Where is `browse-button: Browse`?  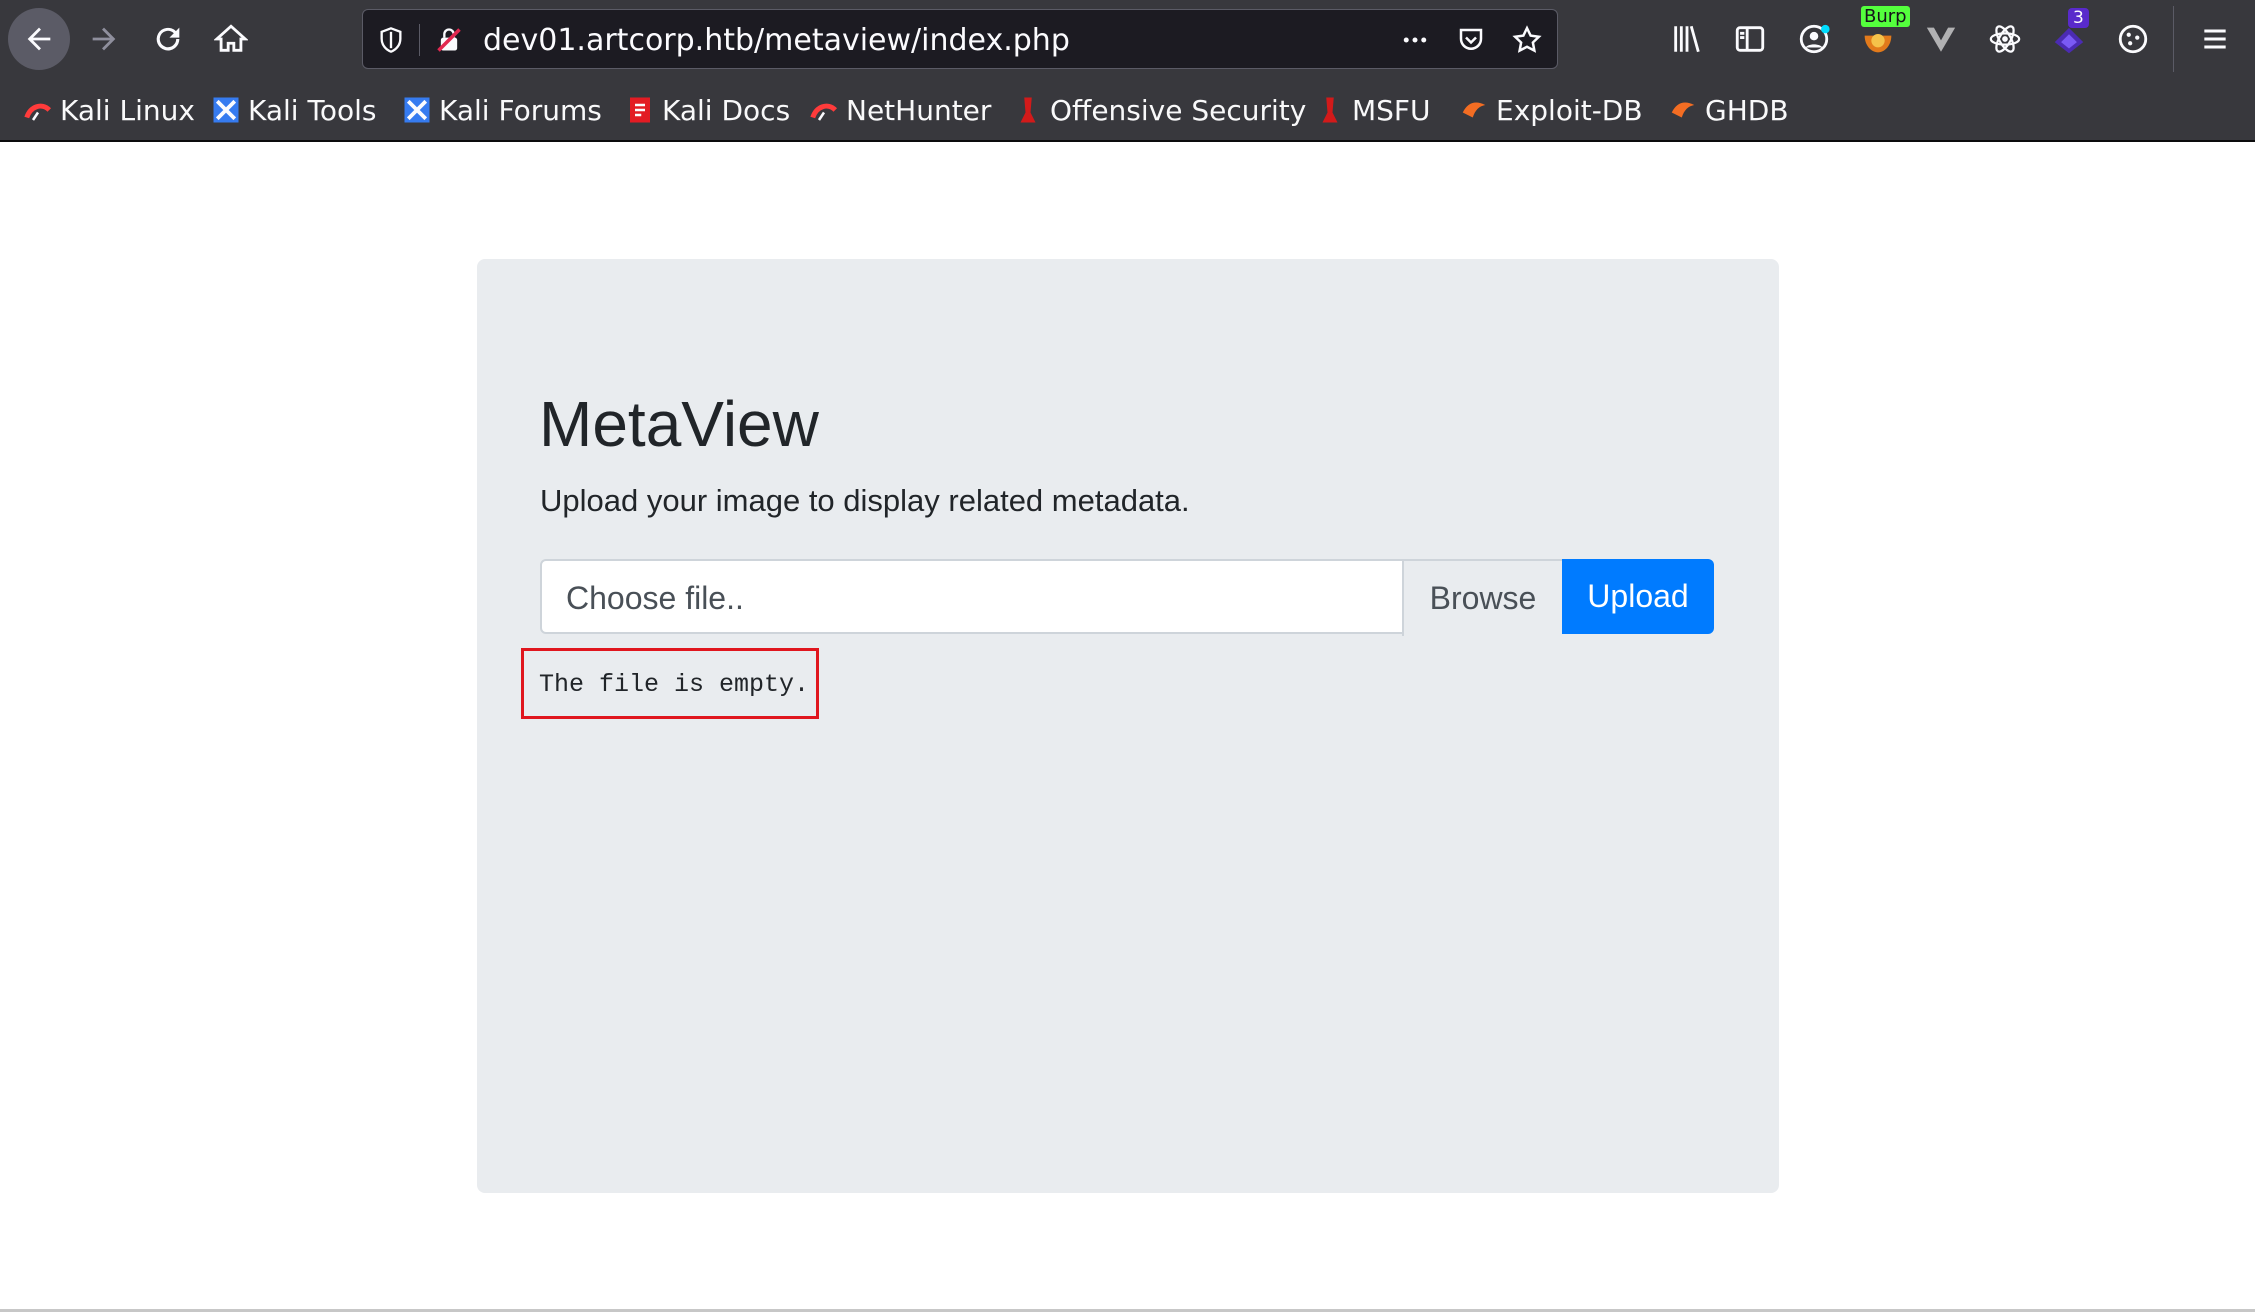 browse-button: Browse is located at coordinates (1482, 598).